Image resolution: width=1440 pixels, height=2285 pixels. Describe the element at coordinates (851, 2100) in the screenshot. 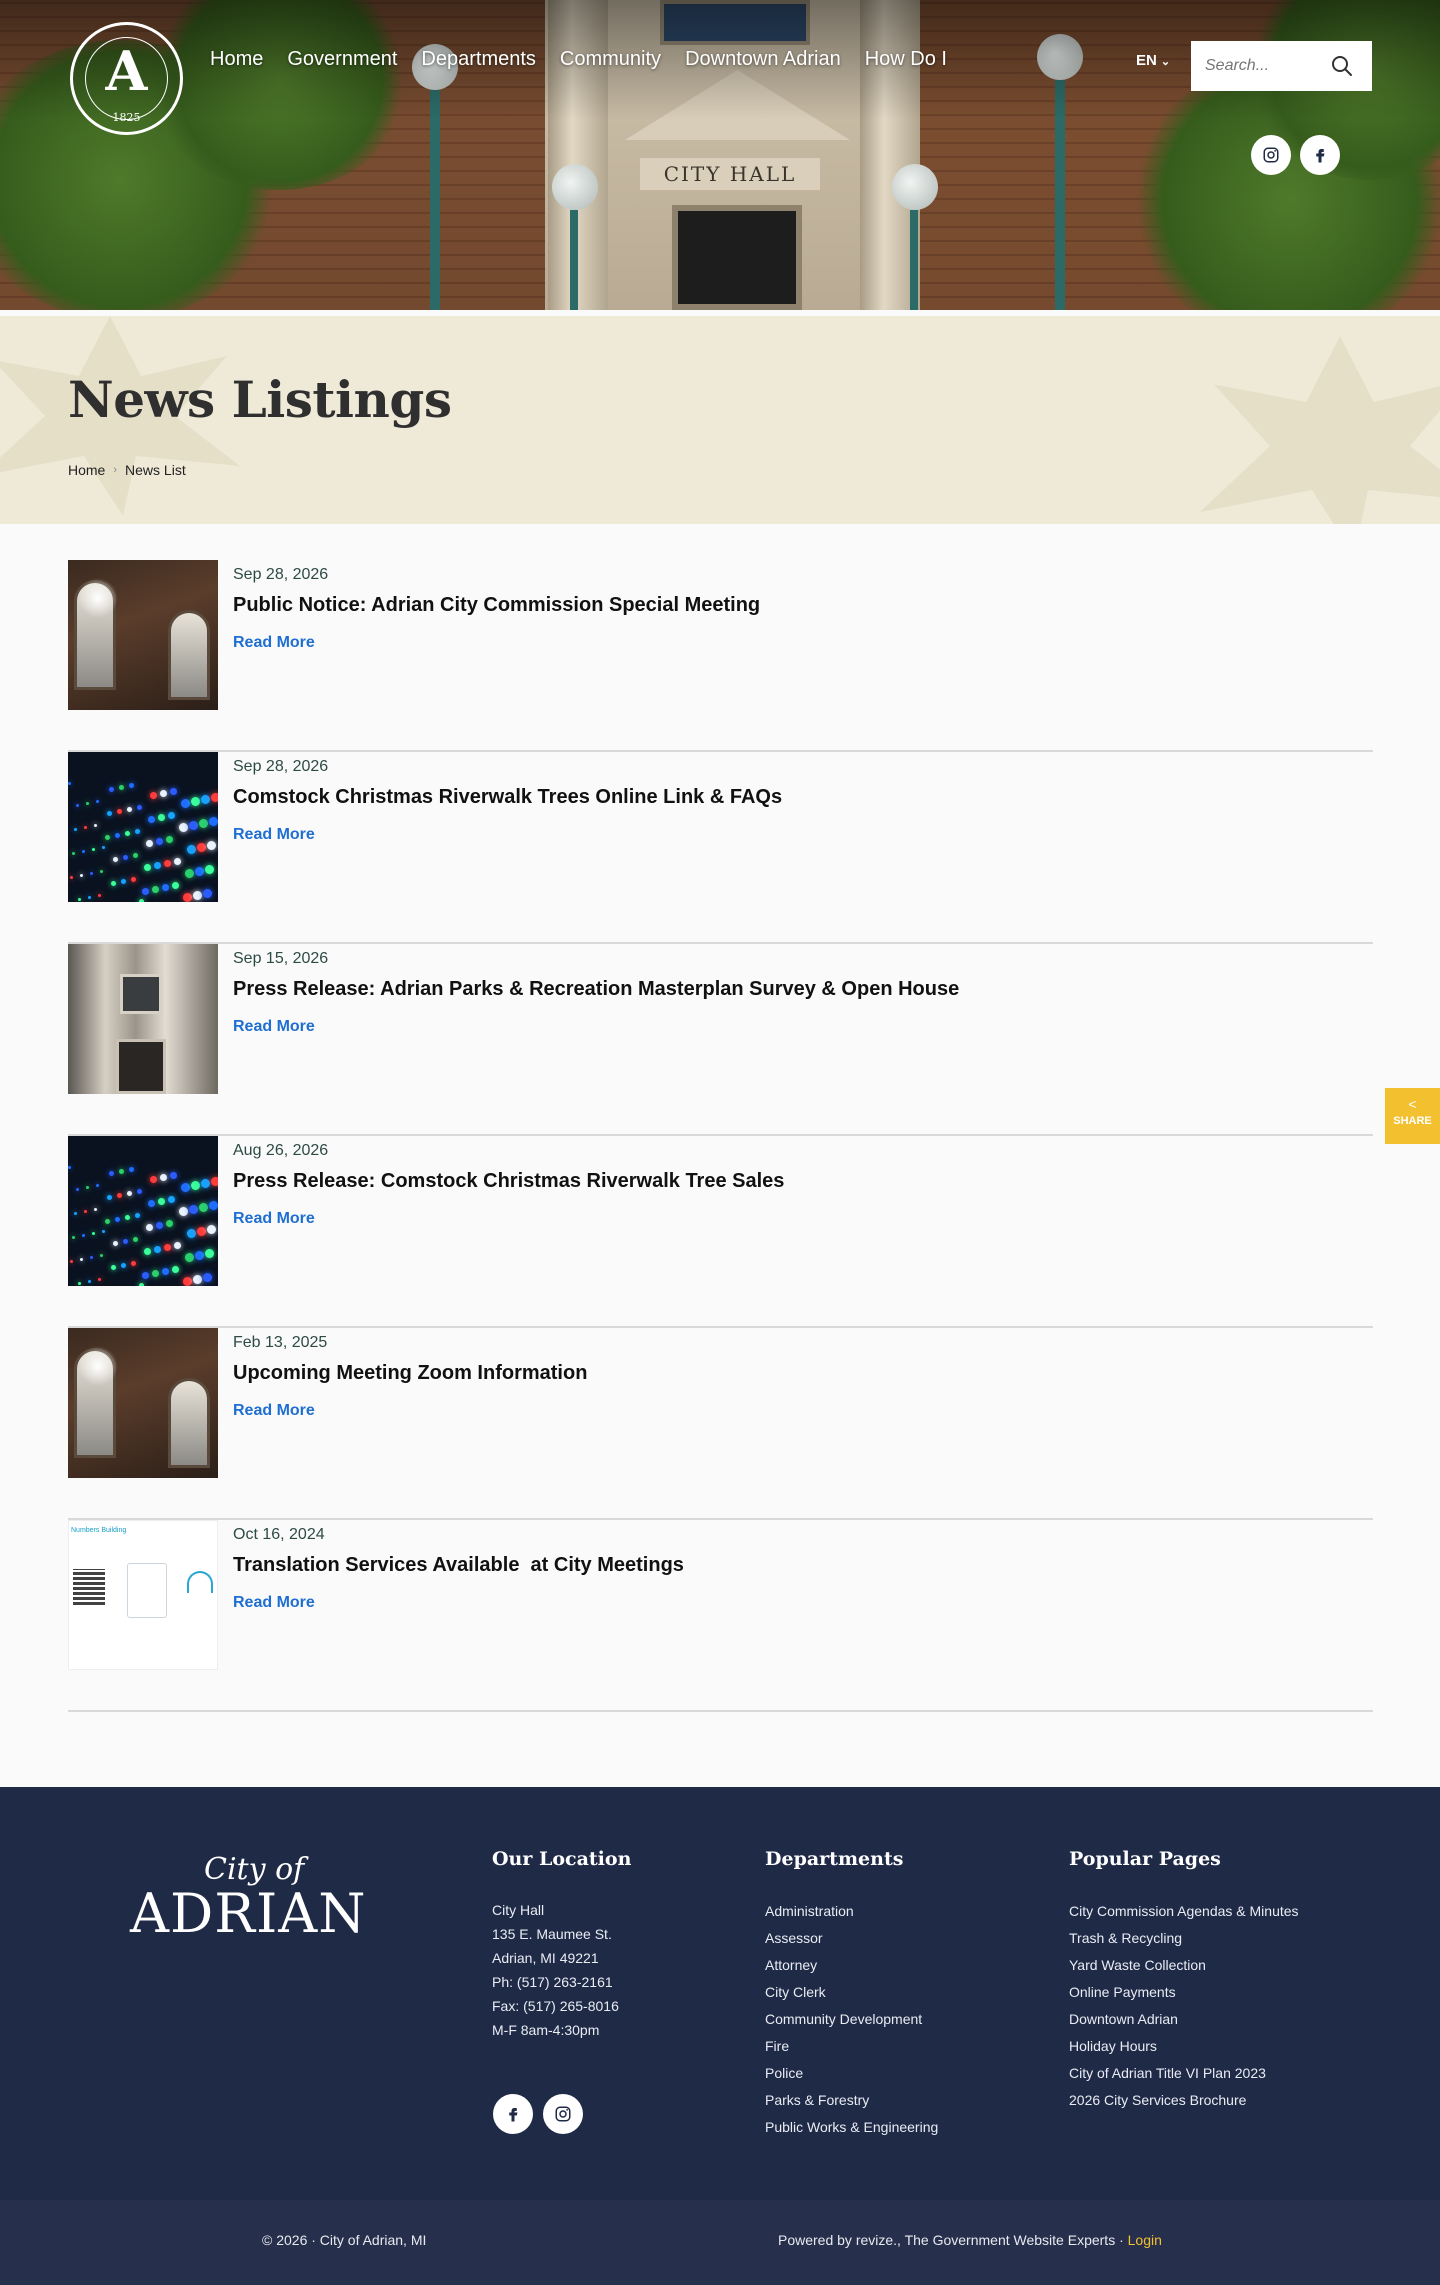

I see `footer-link: Parks & Forestry` at that location.